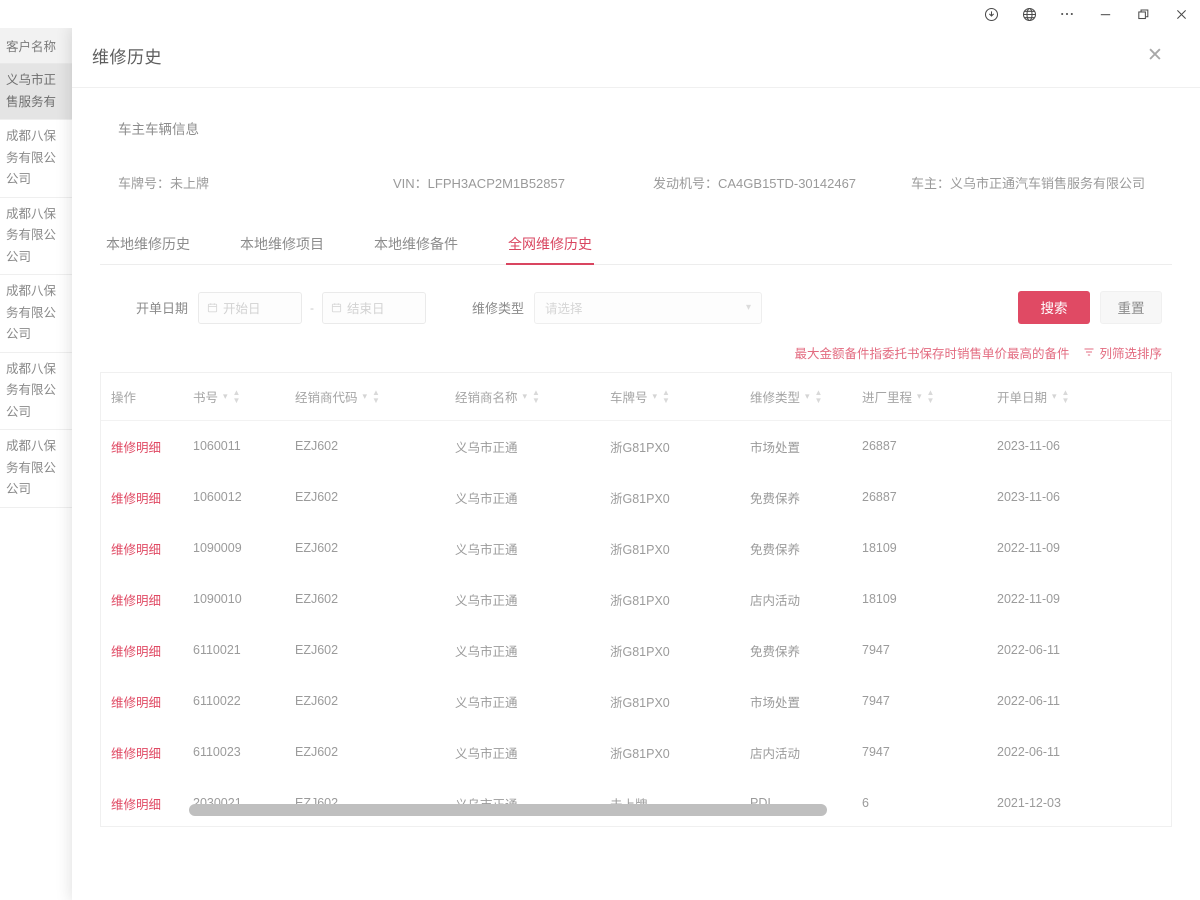  I want to click on column-header-dealer_name: 经销商名称 ▾ ▲ ▼, so click(532, 396).